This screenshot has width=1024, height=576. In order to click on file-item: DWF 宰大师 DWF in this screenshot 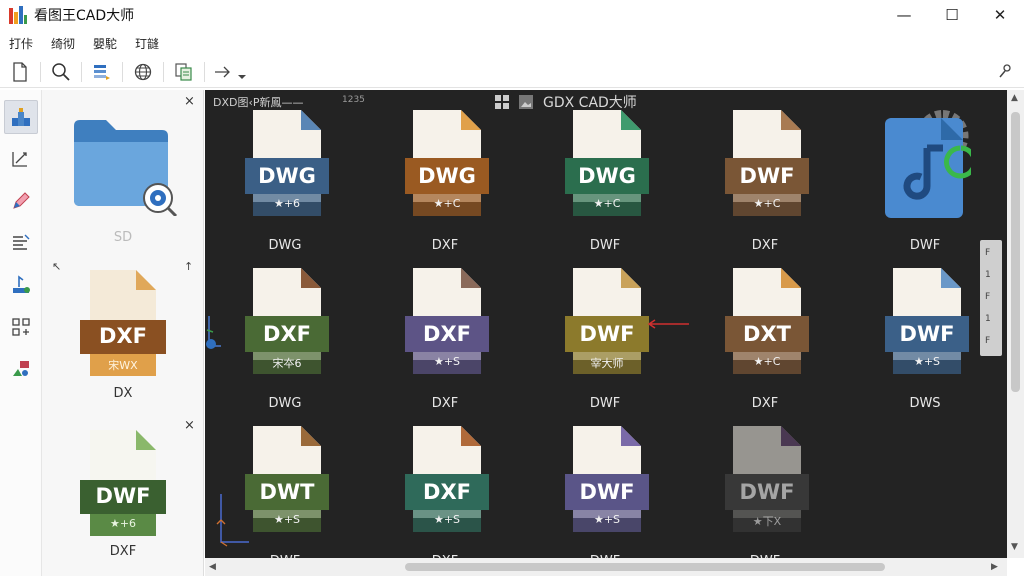, I will do `click(605, 338)`.